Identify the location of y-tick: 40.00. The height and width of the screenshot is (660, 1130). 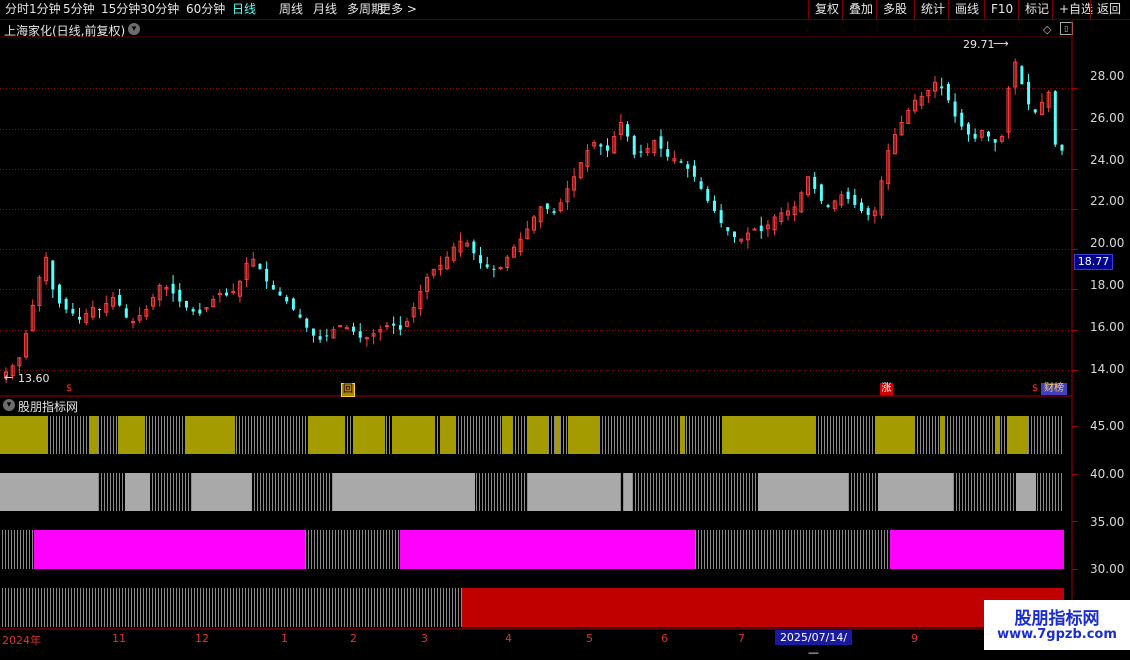
(1107, 474).